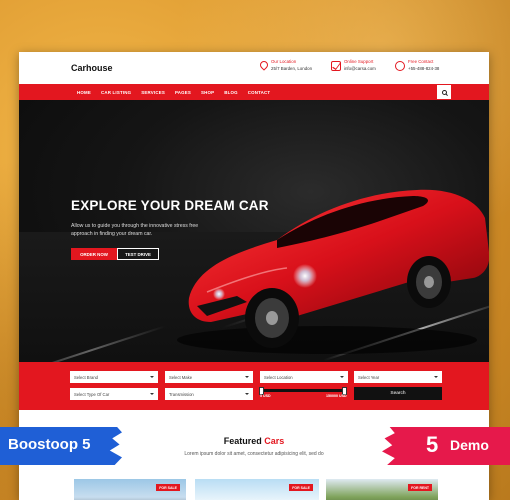 This screenshot has width=510, height=500. What do you see at coordinates (116, 92) in the screenshot?
I see `nav-item-car-listing: CAR LISTING` at bounding box center [116, 92].